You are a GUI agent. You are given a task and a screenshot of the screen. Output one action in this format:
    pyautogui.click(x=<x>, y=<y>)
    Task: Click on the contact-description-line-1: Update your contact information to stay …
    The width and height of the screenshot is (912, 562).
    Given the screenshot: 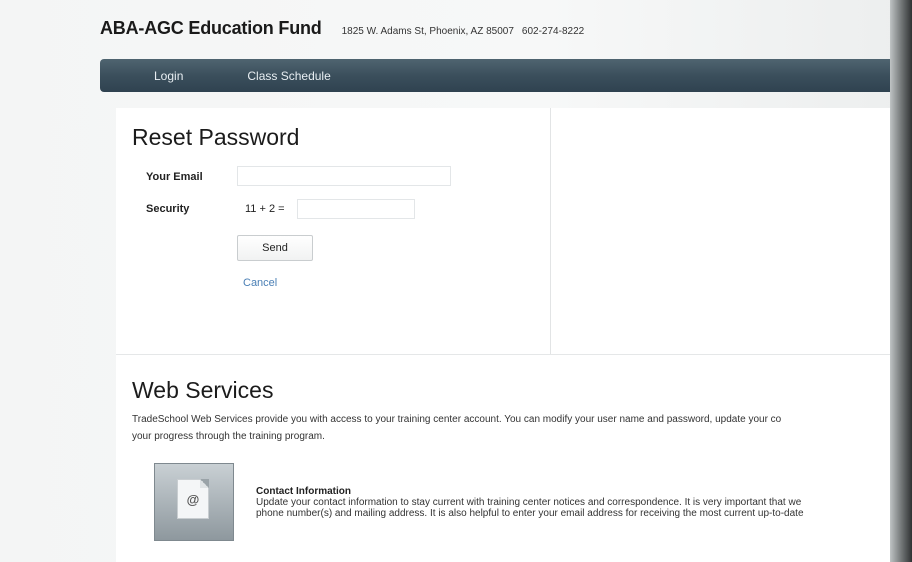 What is the action you would take?
    pyautogui.click(x=529, y=502)
    